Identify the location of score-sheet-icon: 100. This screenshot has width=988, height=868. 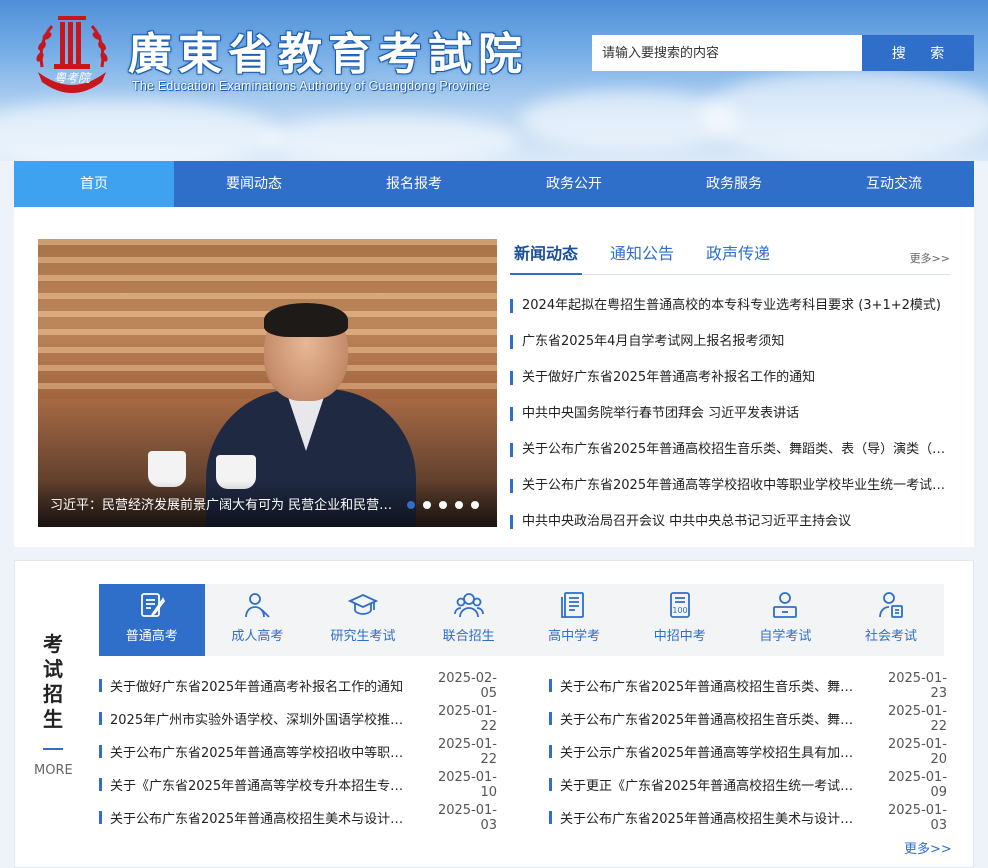
(679, 605).